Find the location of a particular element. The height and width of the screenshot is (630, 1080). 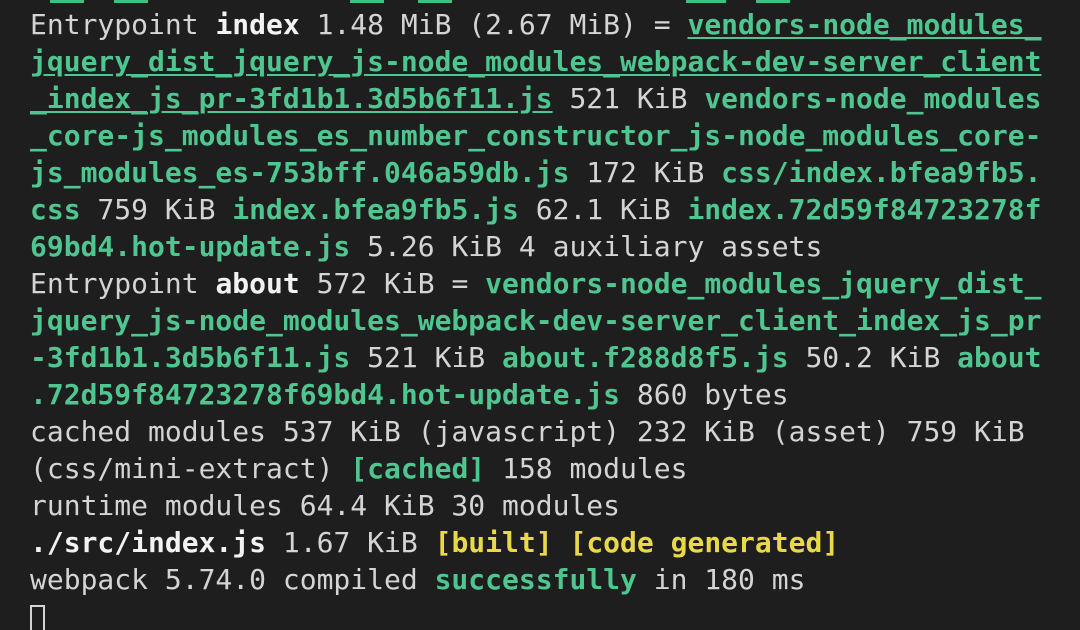

code-generated-badge: [code generated] is located at coordinates (704, 542).